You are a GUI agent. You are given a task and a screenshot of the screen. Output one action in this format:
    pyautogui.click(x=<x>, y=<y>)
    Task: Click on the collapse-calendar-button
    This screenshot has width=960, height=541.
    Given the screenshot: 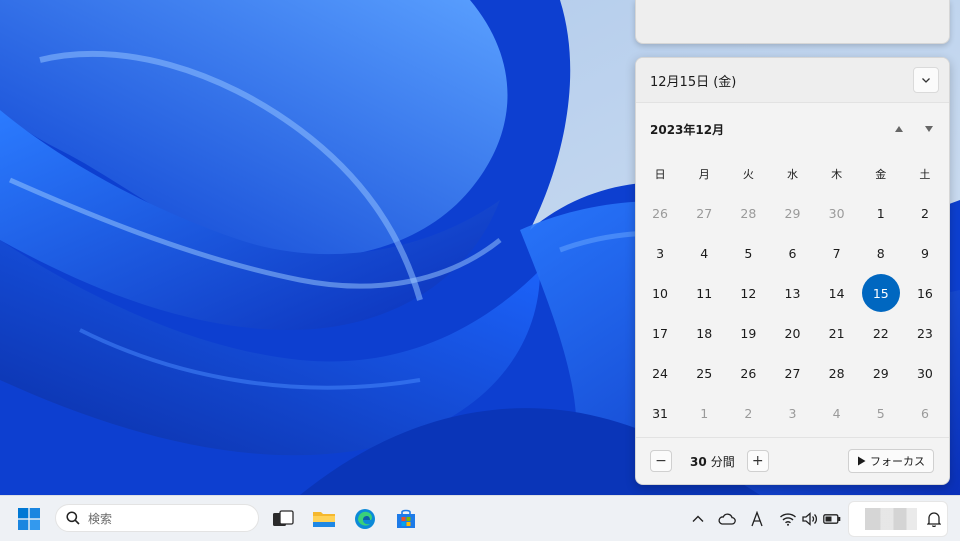 What is the action you would take?
    pyautogui.click(x=926, y=80)
    